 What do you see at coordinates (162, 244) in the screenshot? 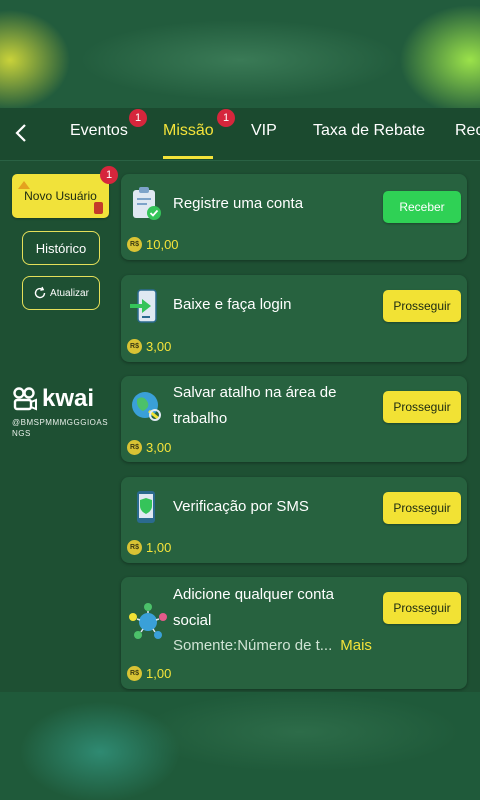
I see `reward-amount: 10,00` at bounding box center [162, 244].